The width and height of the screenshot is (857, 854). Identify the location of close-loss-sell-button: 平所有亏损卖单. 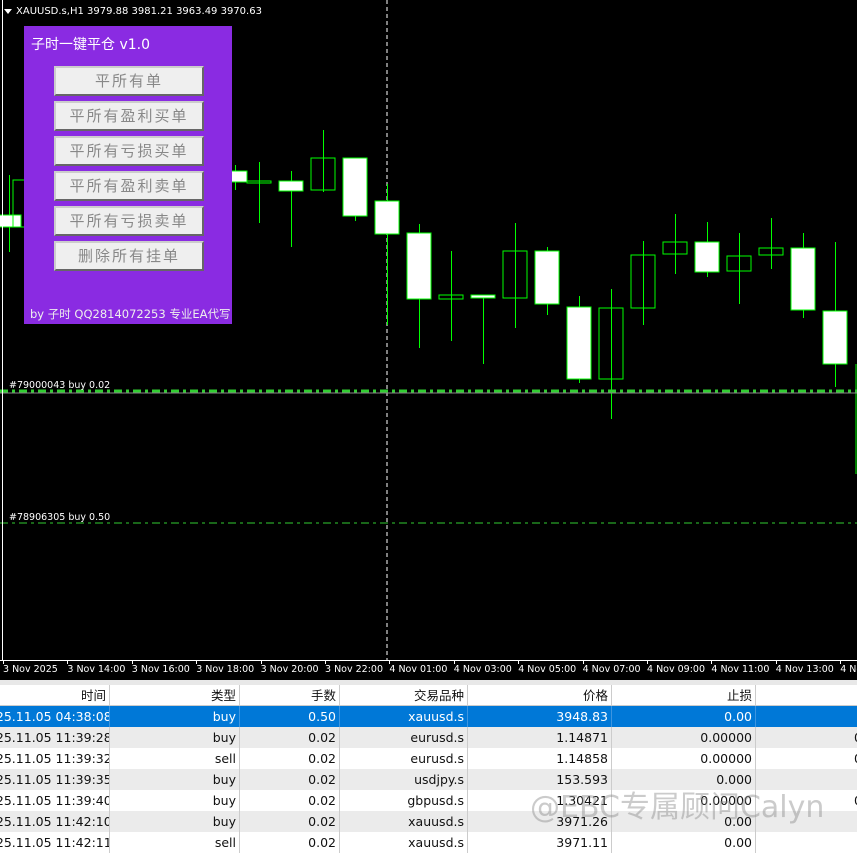
(129, 221).